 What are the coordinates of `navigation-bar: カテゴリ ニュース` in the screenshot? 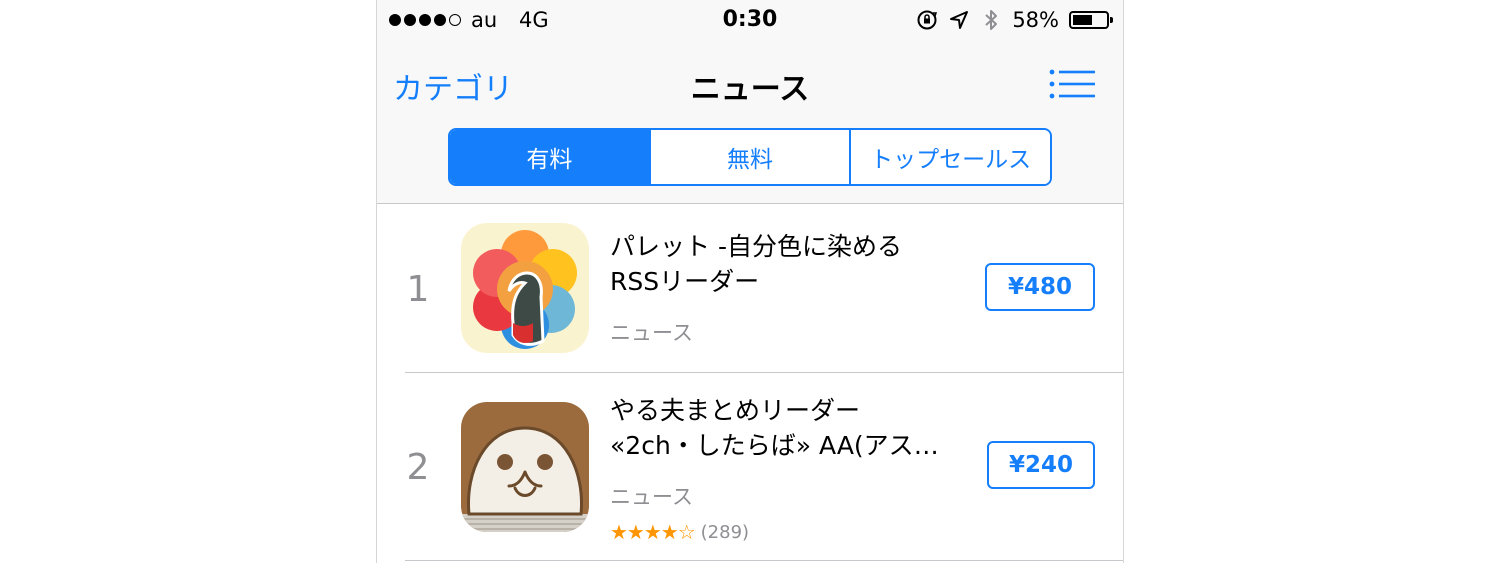 It's located at (750, 83).